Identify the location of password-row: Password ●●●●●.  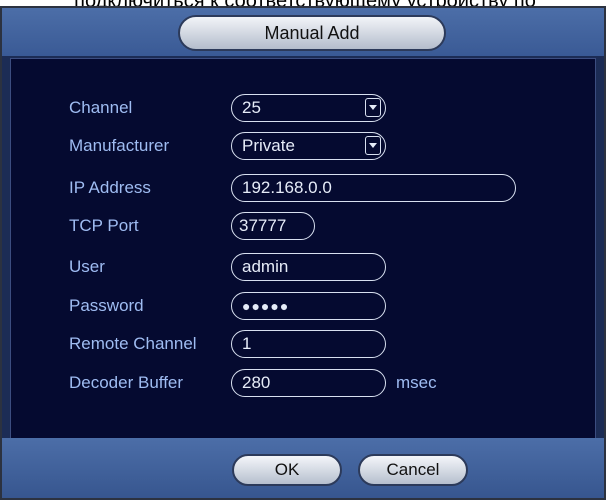
(303, 306).